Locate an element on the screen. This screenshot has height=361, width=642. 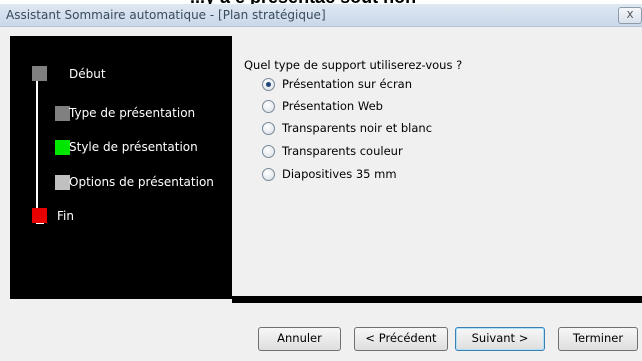
step-label-debut: Début is located at coordinates (87, 74).